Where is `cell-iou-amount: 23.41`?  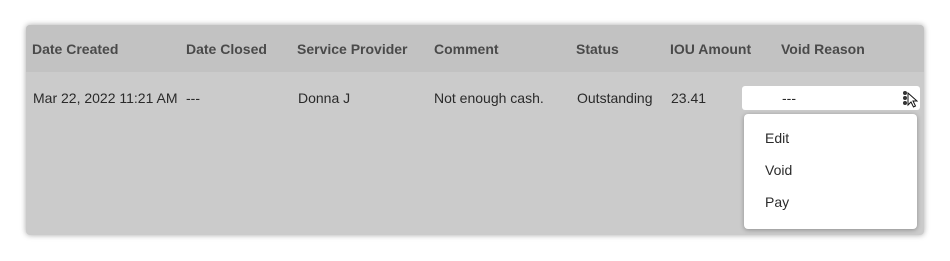 cell-iou-amount: 23.41 is located at coordinates (689, 98).